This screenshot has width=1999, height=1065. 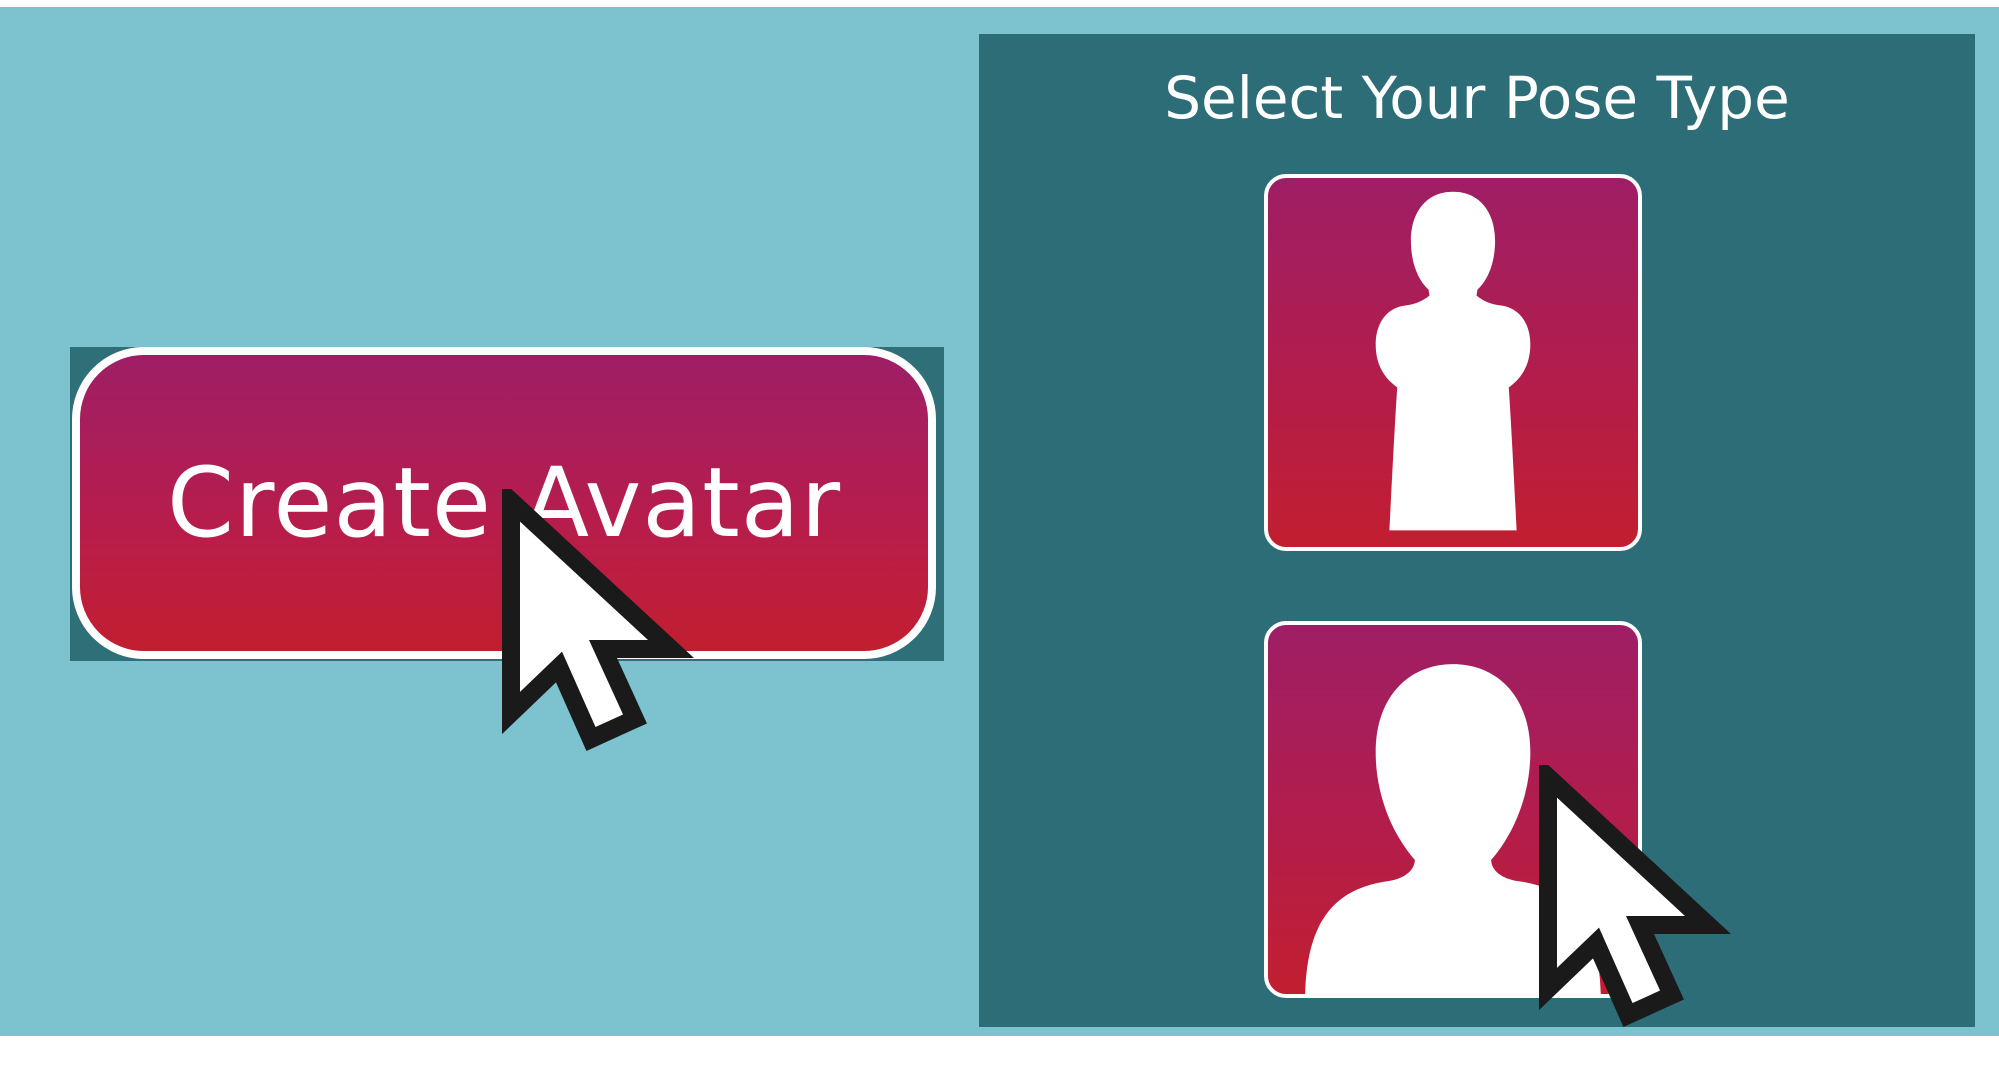 I want to click on pose-option-head-shoulders, so click(x=1453, y=809).